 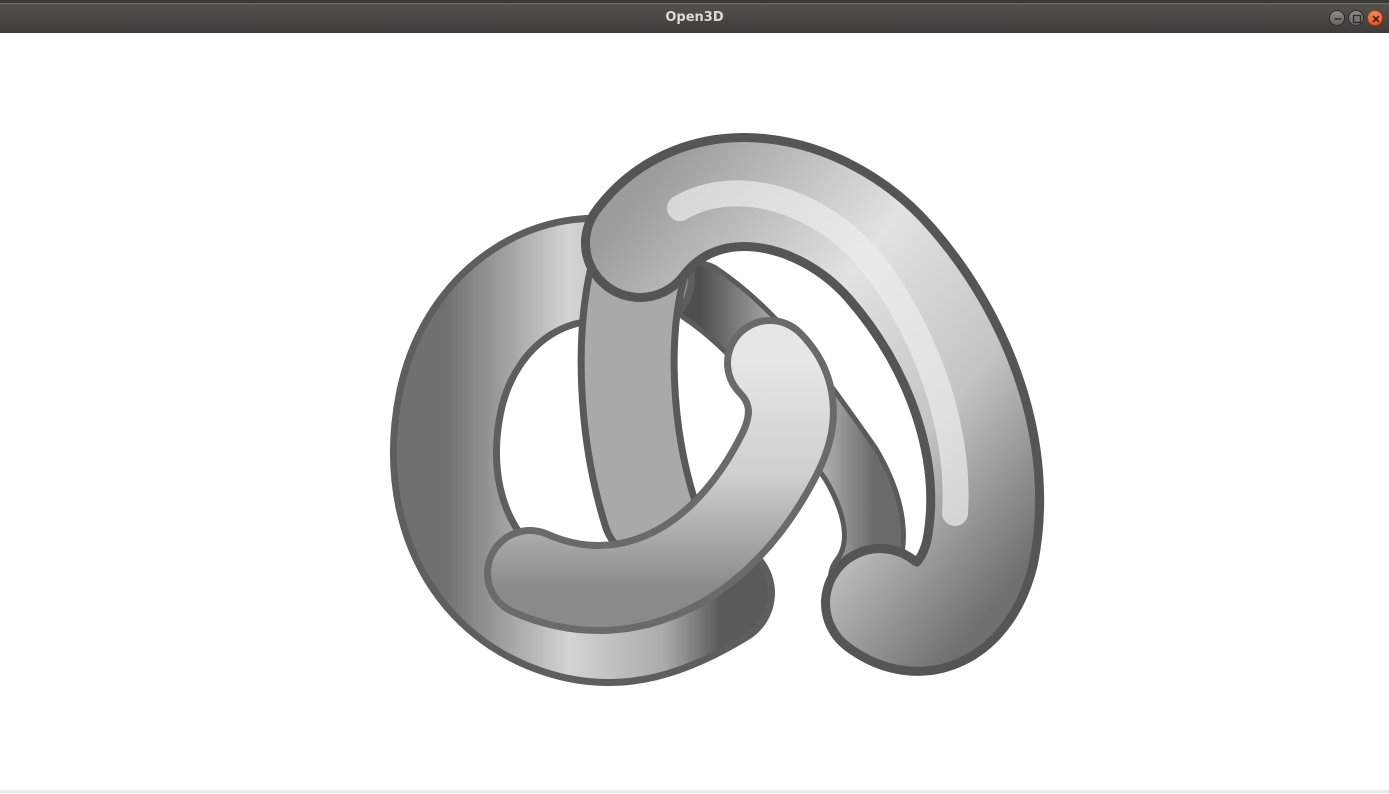 I want to click on maximize-button, so click(x=1356, y=18).